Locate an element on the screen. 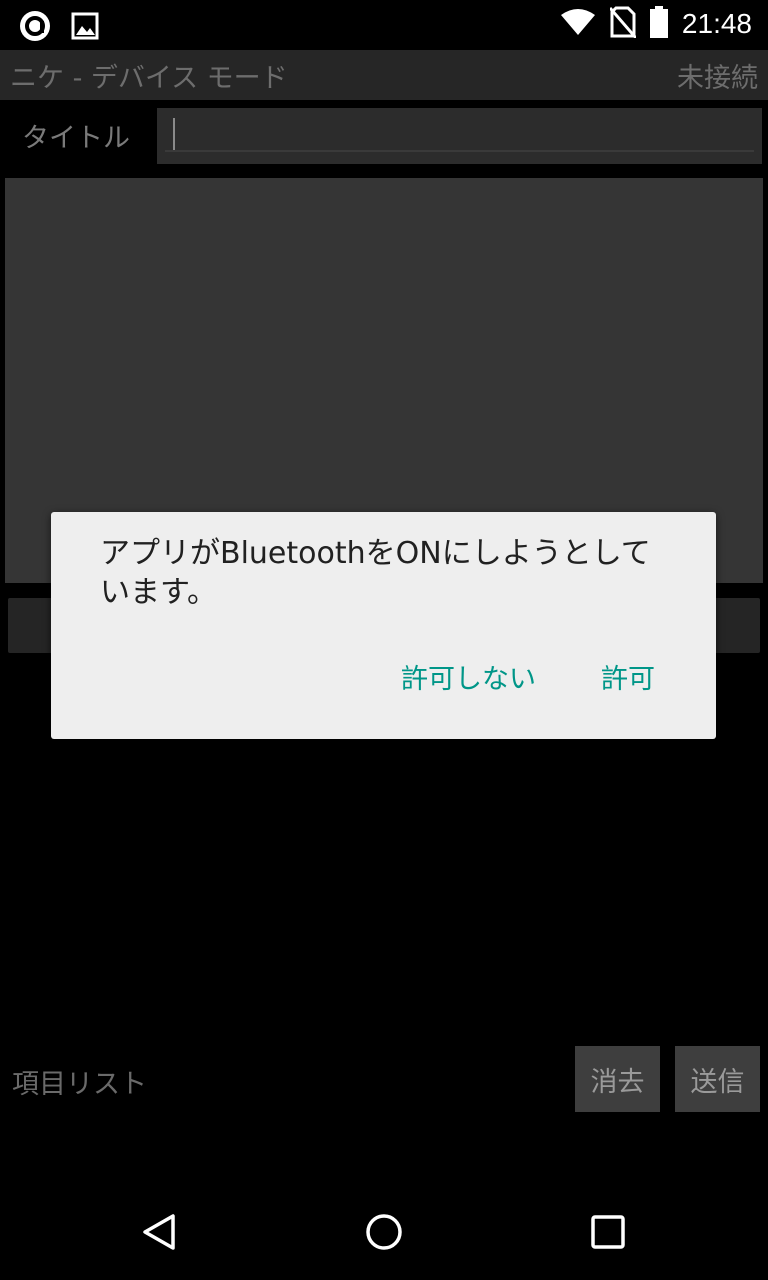  action-bar: ニケ - デバイス モード 未接続 is located at coordinates (384, 75).